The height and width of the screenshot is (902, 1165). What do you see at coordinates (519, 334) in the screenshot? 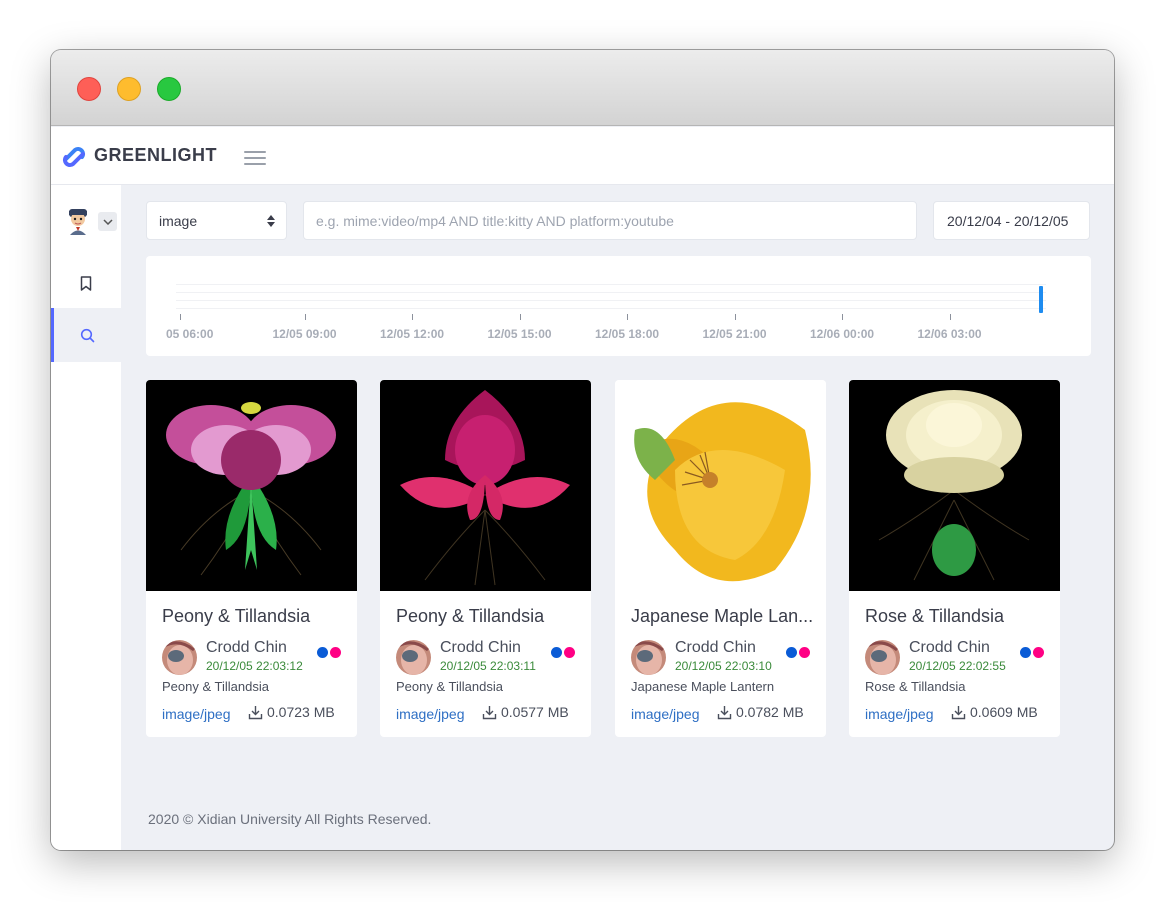
I see `timeline-tick-label: 12/05 15:00` at bounding box center [519, 334].